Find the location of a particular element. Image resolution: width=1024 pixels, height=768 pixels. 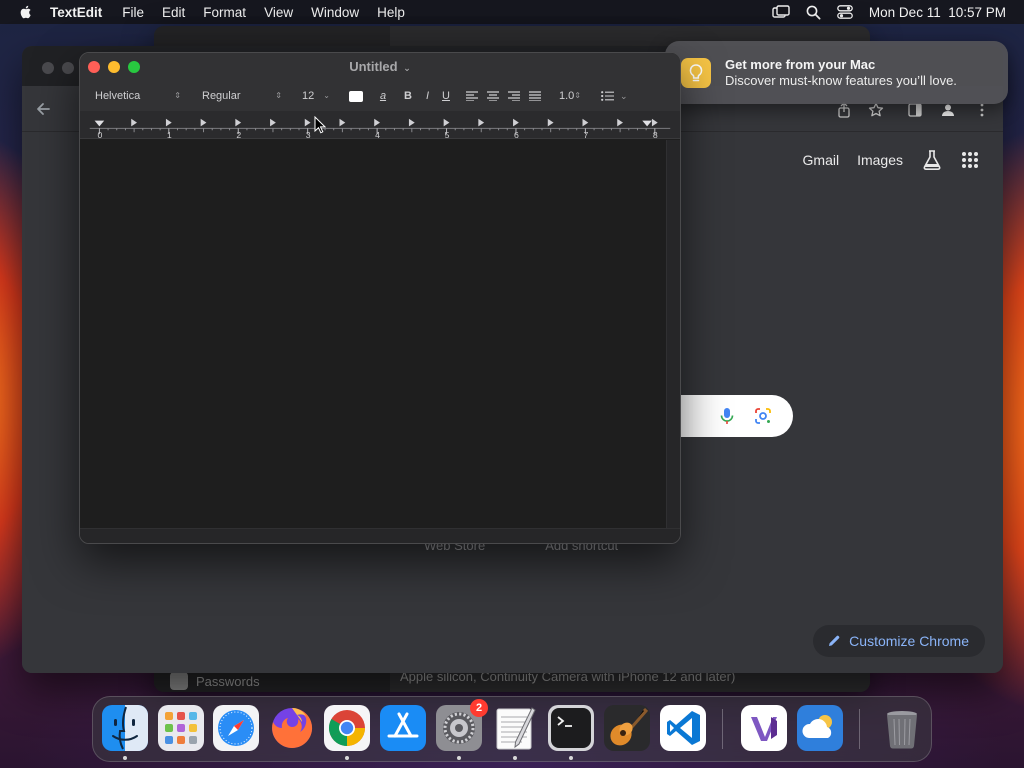

dock-firefox is located at coordinates (292, 728).